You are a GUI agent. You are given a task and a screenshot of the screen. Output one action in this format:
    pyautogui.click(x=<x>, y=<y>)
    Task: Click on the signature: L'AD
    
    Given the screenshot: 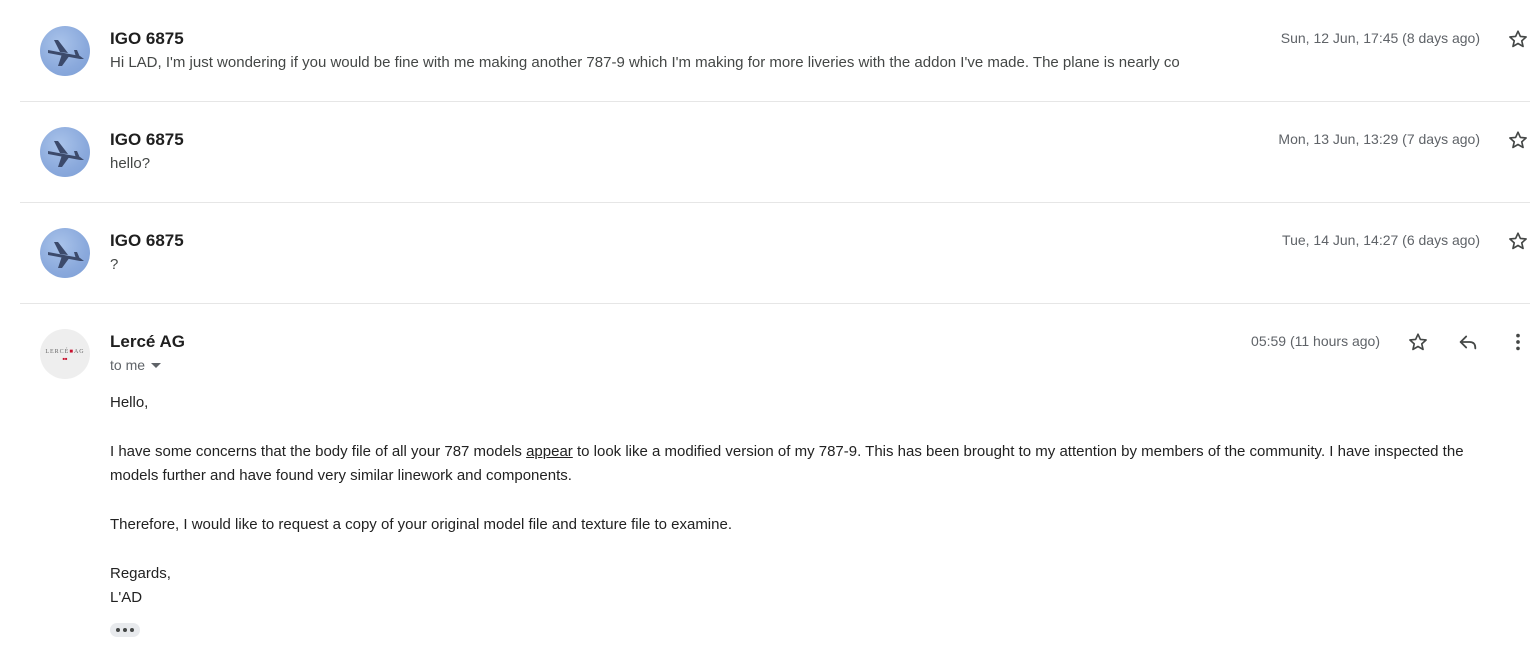 What is the action you would take?
    pyautogui.click(x=126, y=597)
    